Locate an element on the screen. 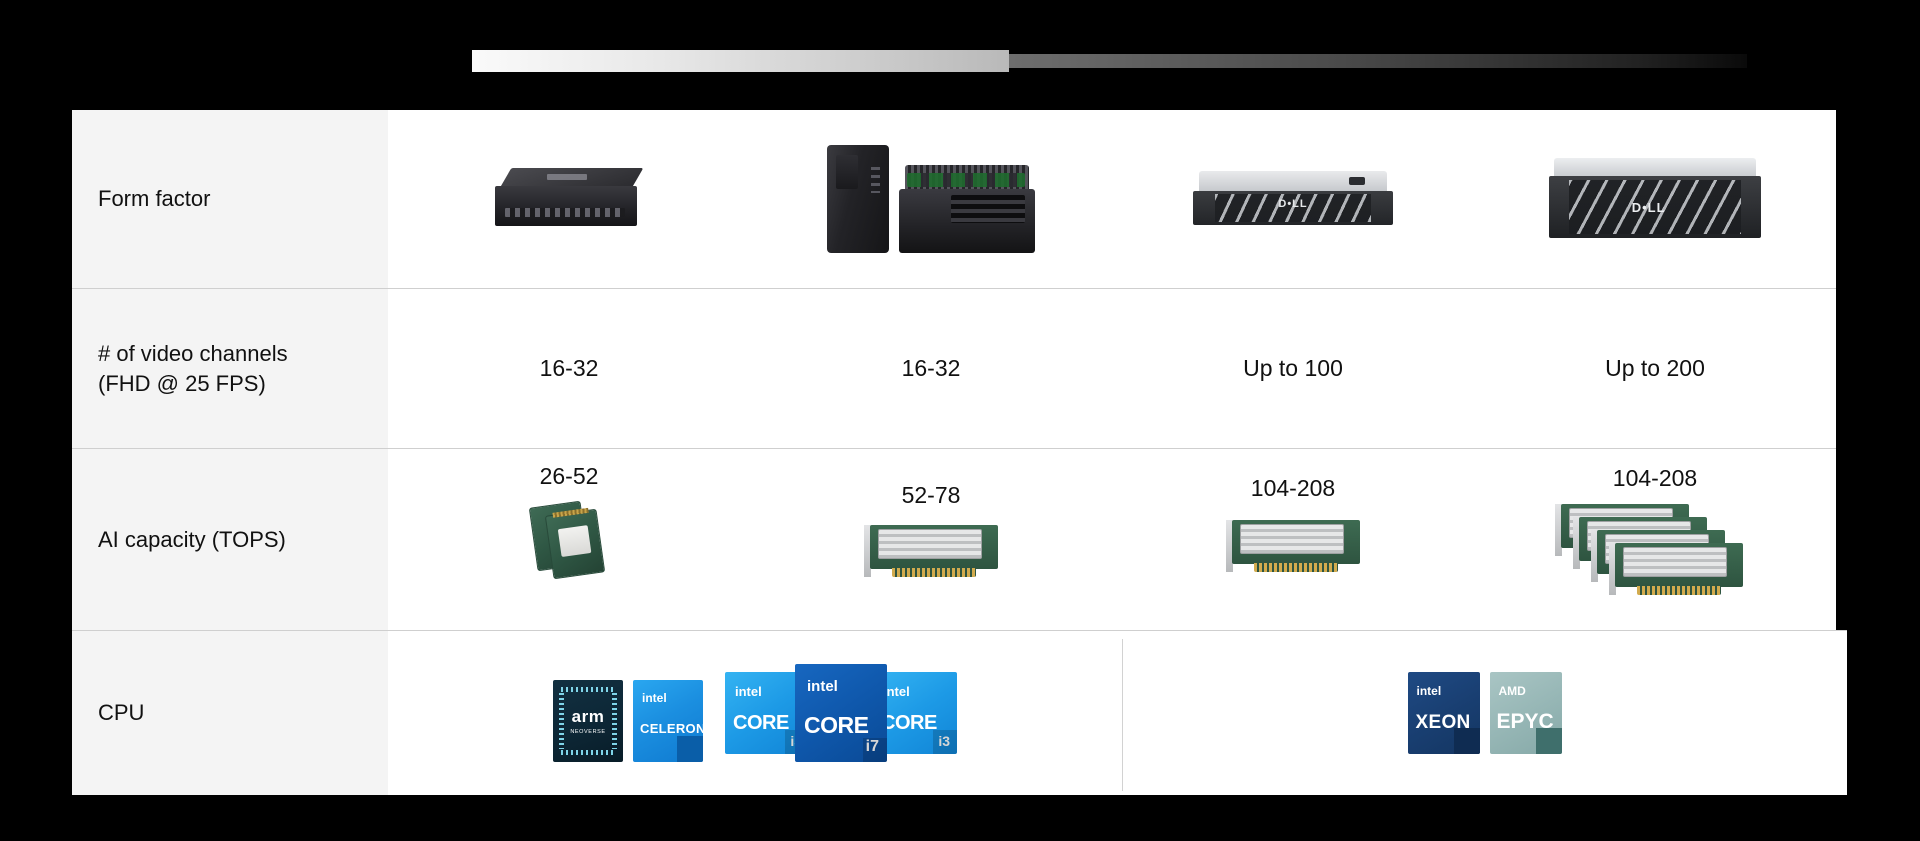  row-cells: arm NEOVERSE intel CELERON intel CORE i5 is located at coordinates (1117, 713).